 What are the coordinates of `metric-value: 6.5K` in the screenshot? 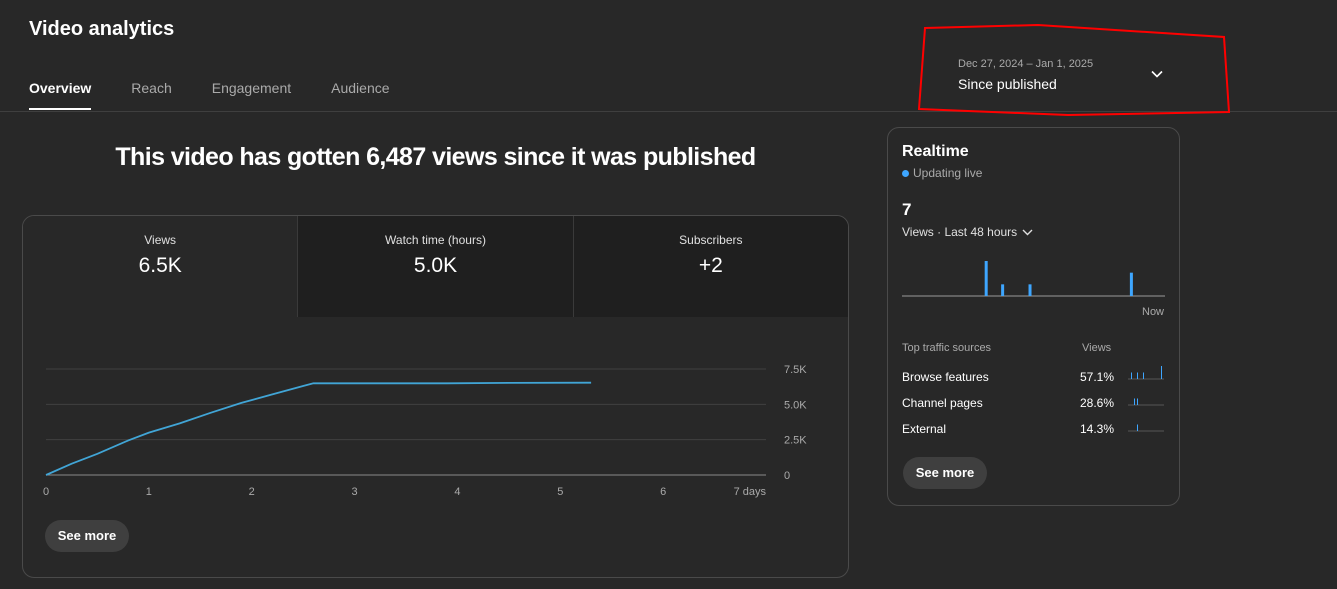 It's located at (160, 265).